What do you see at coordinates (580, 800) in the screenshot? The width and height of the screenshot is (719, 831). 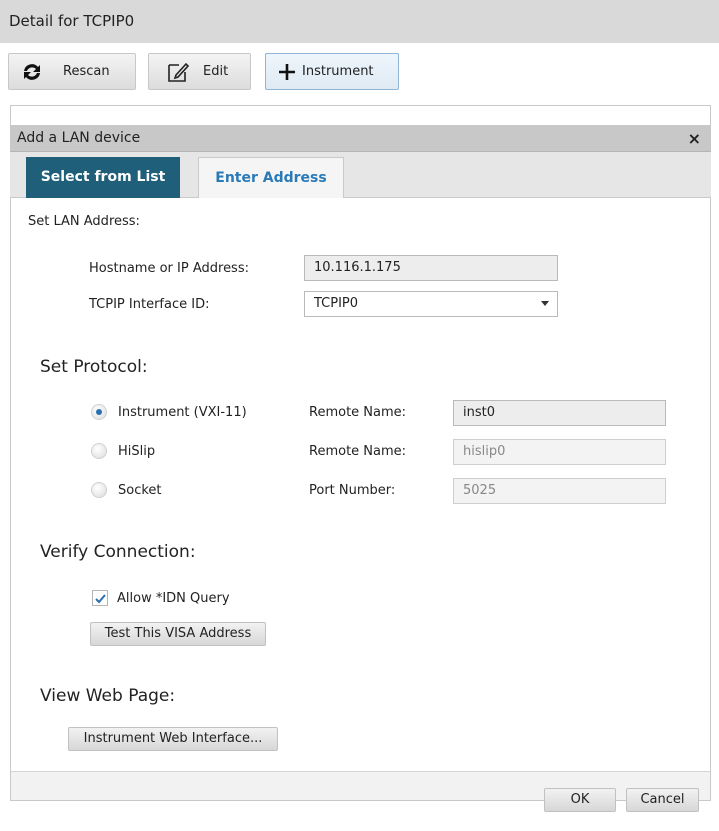 I see `ok-button: OK` at bounding box center [580, 800].